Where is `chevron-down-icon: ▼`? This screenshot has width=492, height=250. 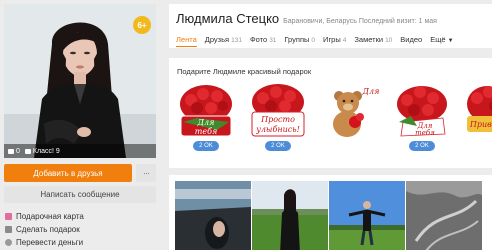 chevron-down-icon: ▼ is located at coordinates (450, 41).